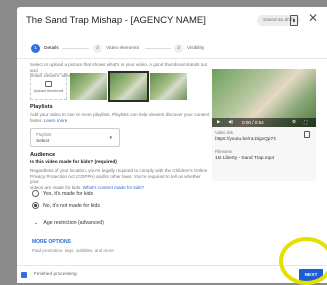 This screenshot has height=285, width=327. I want to click on more-options-button: MORE OPTIONS, so click(51, 242).